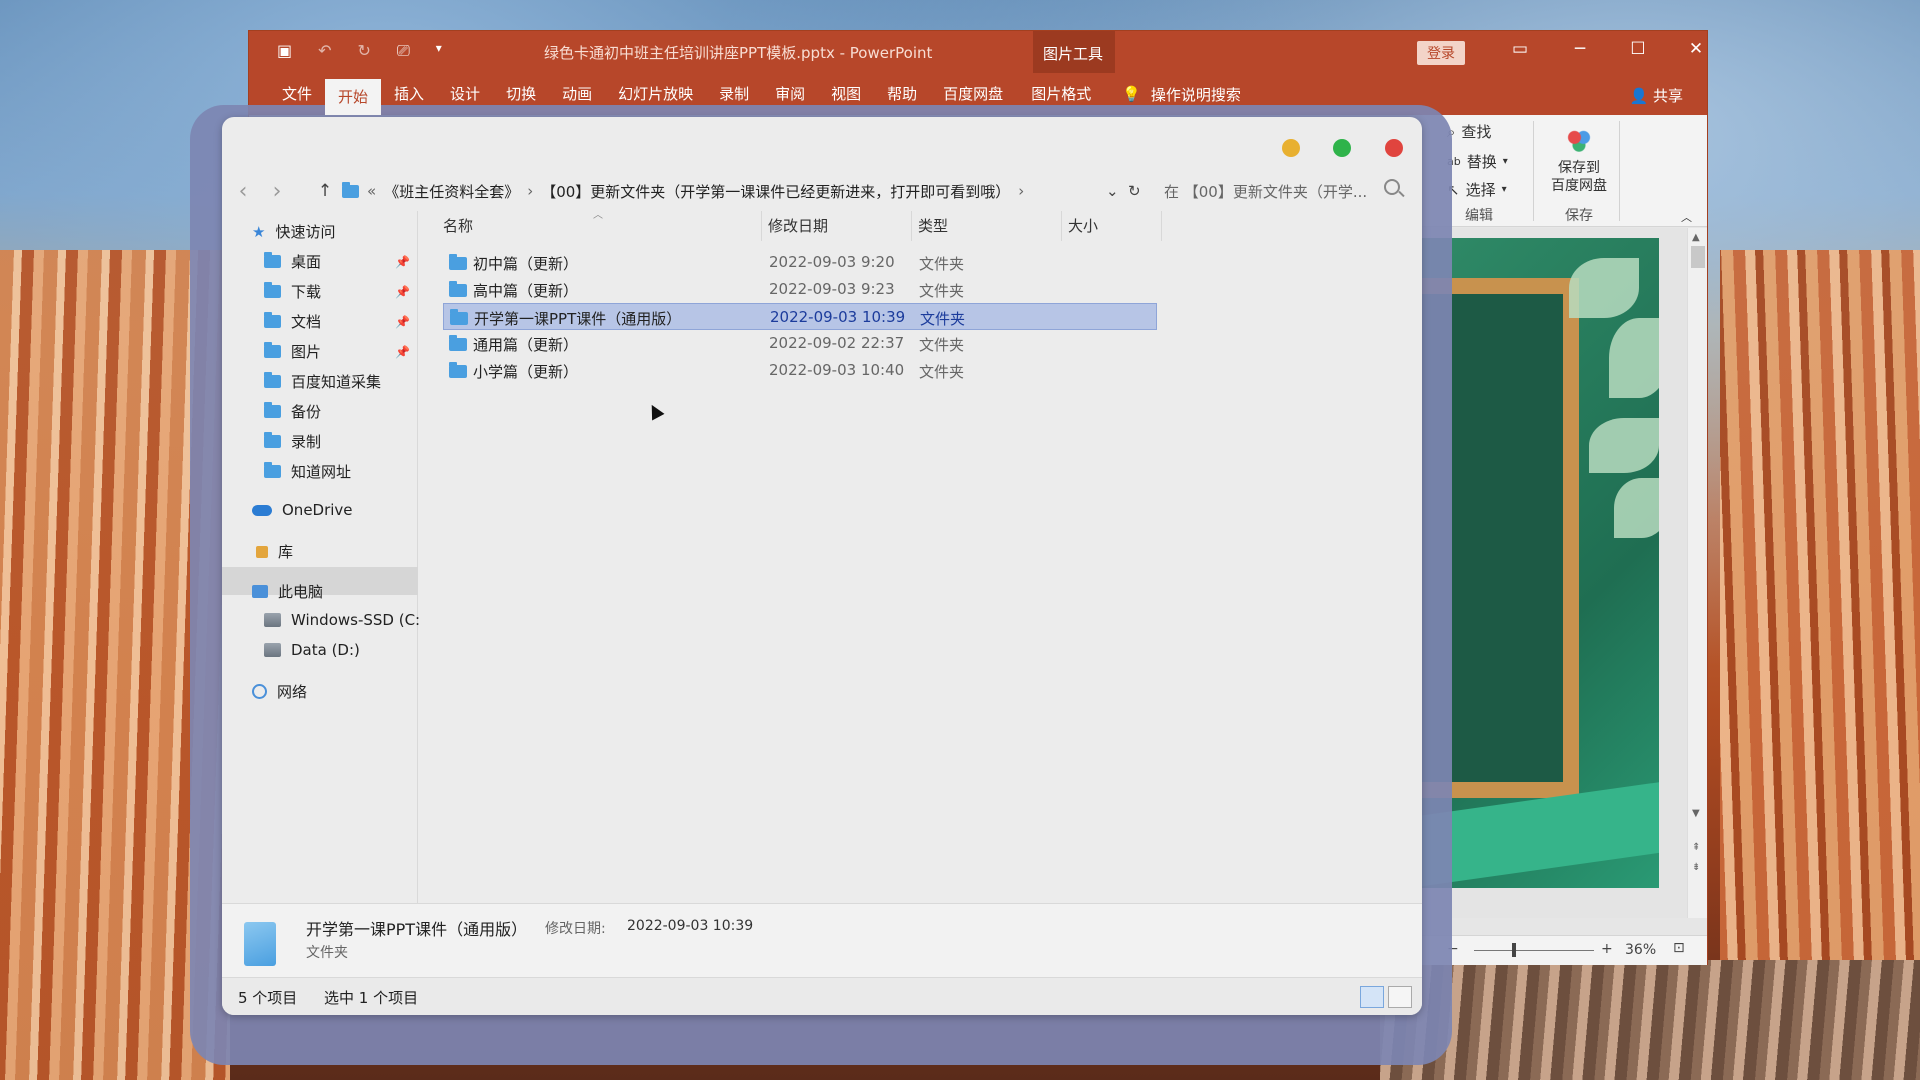 The height and width of the screenshot is (1080, 1920). Describe the element at coordinates (451, 191) in the screenshot. I see `breadcrumb-parent: 《班主任资料全套》` at that location.